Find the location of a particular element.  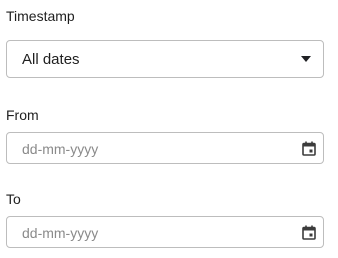

chevron-down-icon is located at coordinates (306, 59).